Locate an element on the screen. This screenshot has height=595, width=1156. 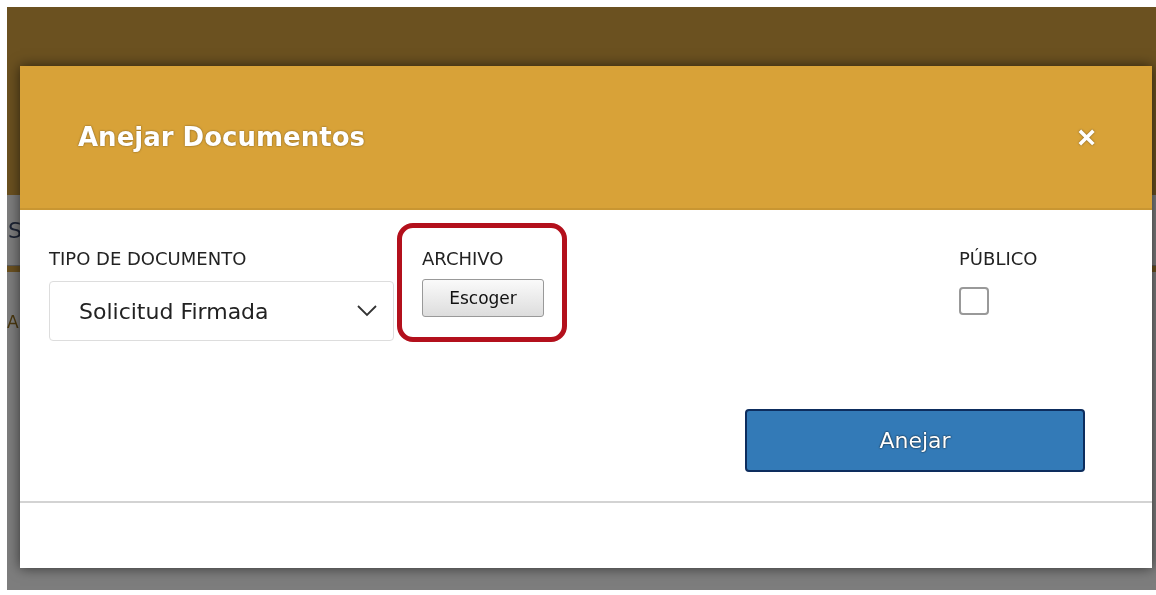
background-text: S is located at coordinates (15, 230).